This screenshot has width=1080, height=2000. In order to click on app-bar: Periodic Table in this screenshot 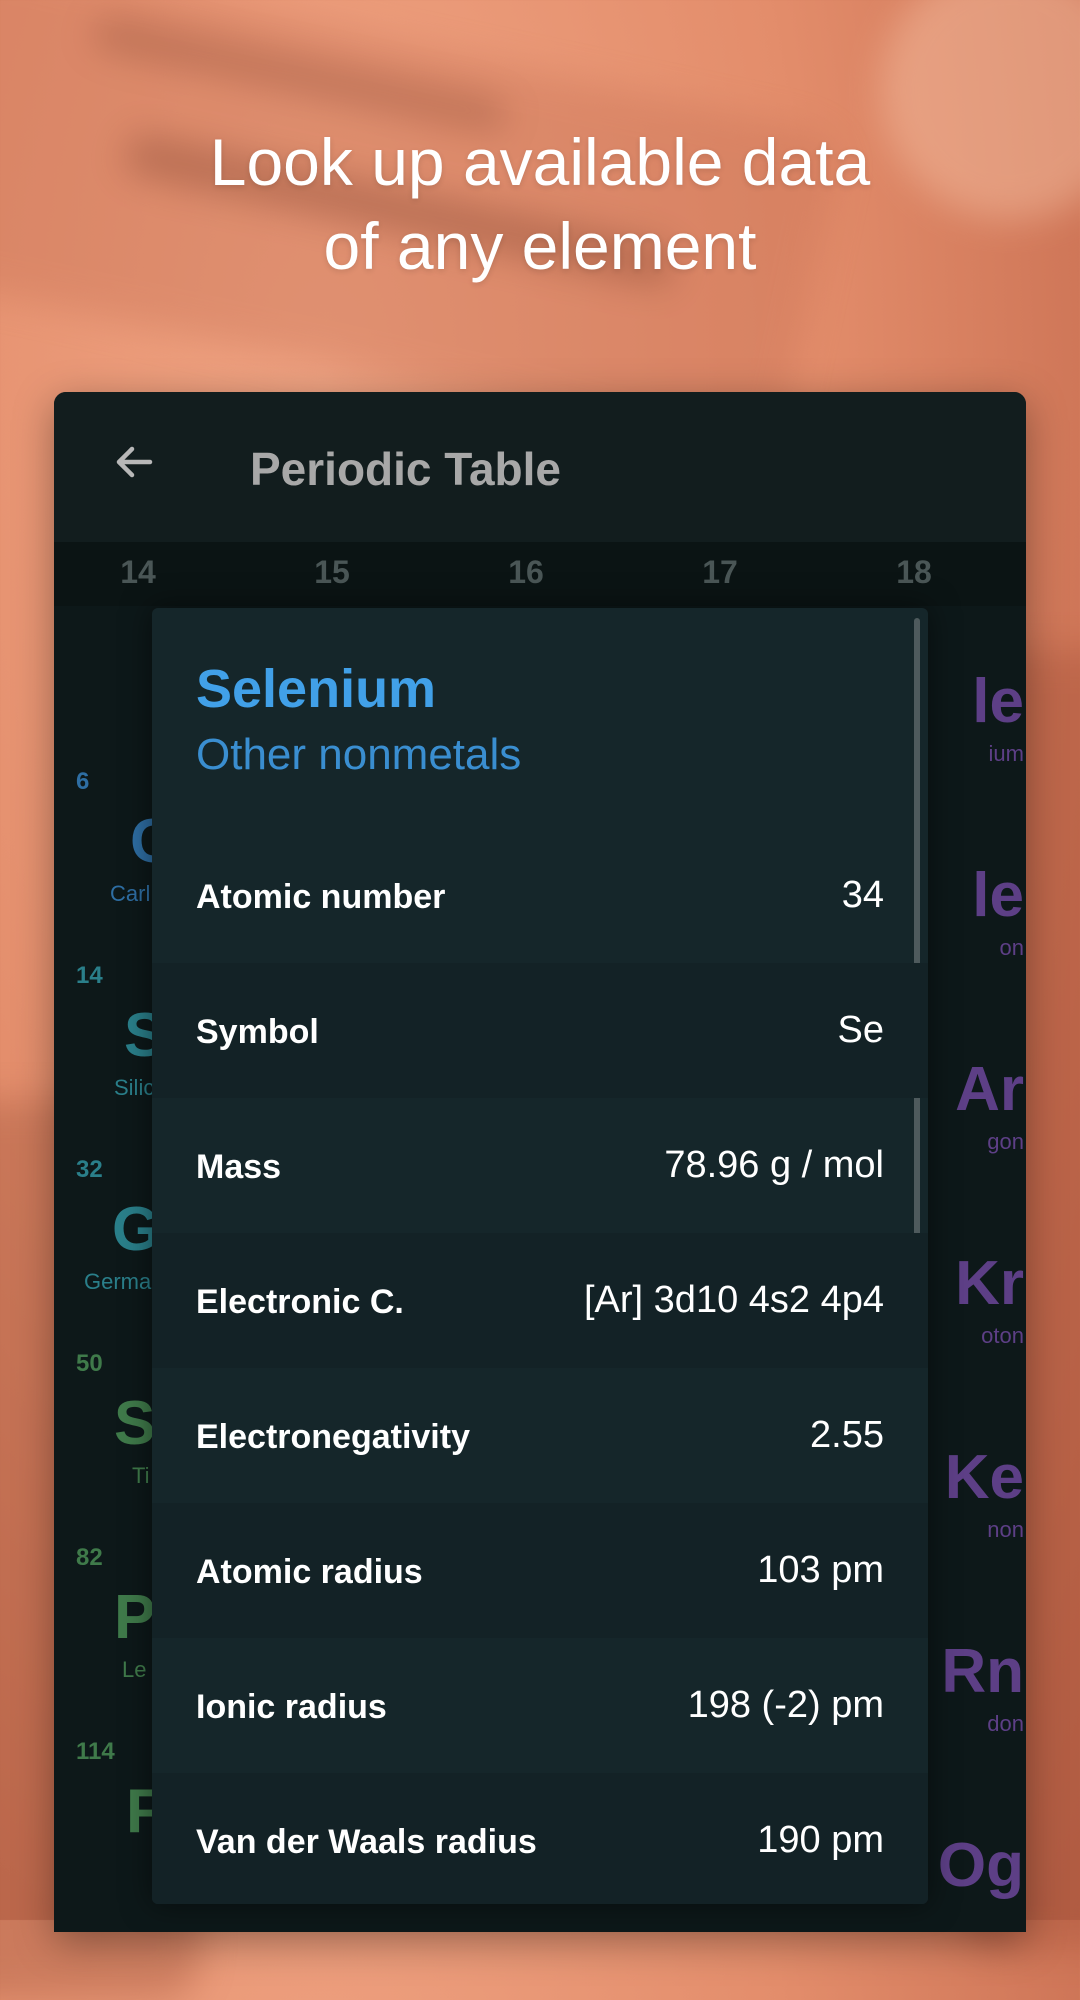, I will do `click(540, 467)`.